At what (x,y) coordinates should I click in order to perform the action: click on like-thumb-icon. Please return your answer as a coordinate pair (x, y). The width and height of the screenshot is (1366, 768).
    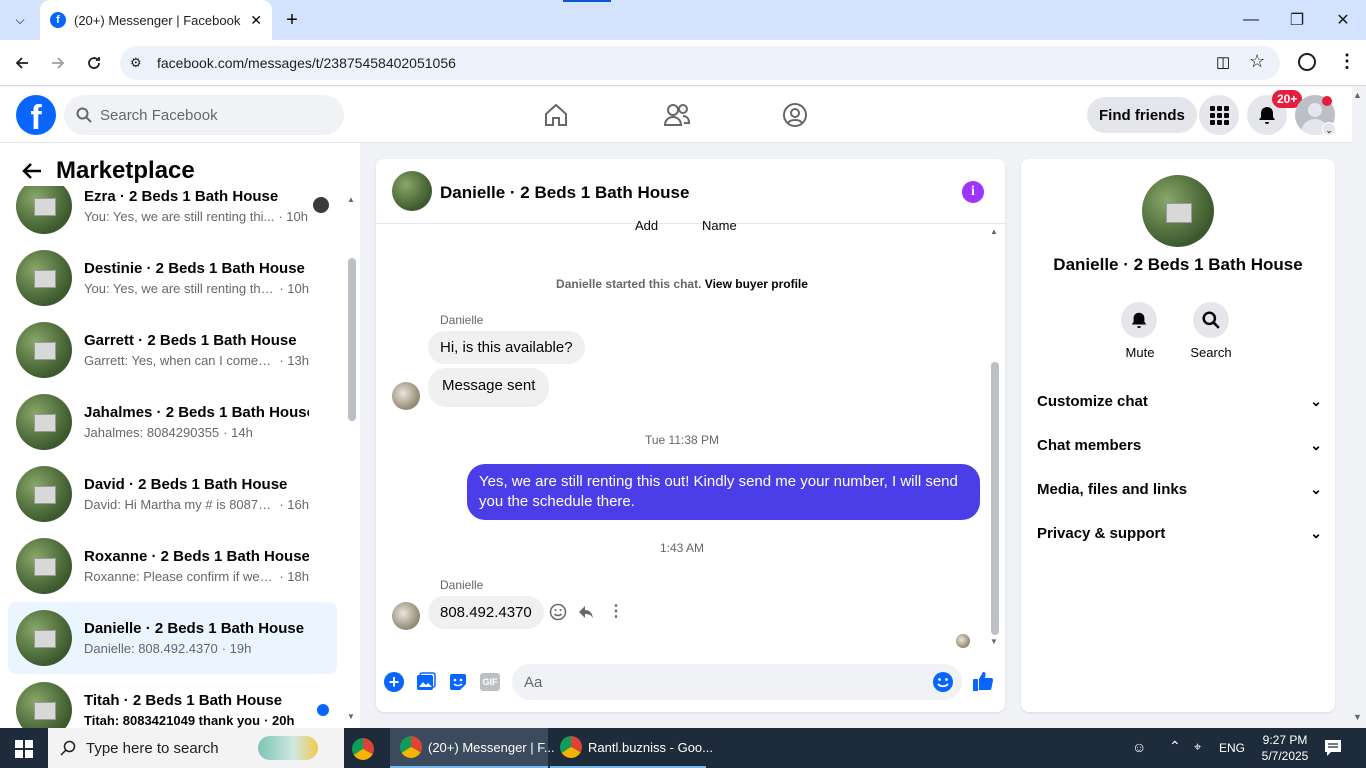
    Looking at the image, I should click on (983, 681).